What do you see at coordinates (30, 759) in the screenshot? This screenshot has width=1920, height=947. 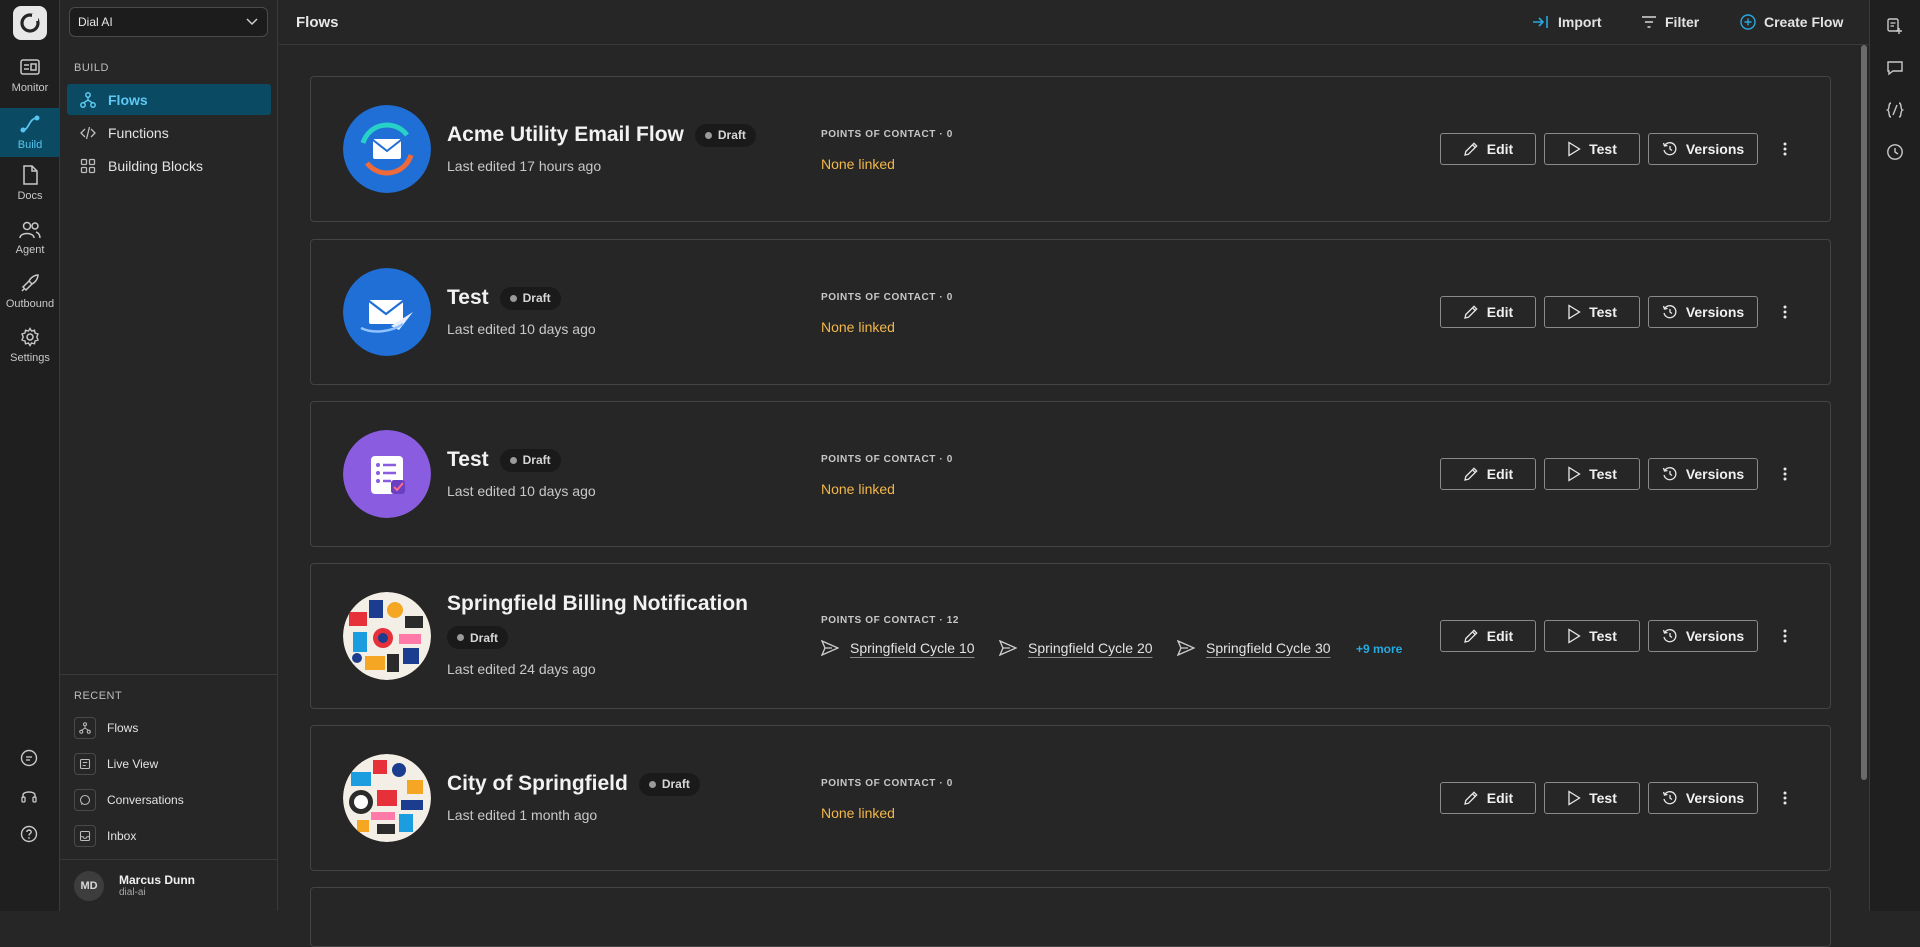 I see `chat-support-icon` at bounding box center [30, 759].